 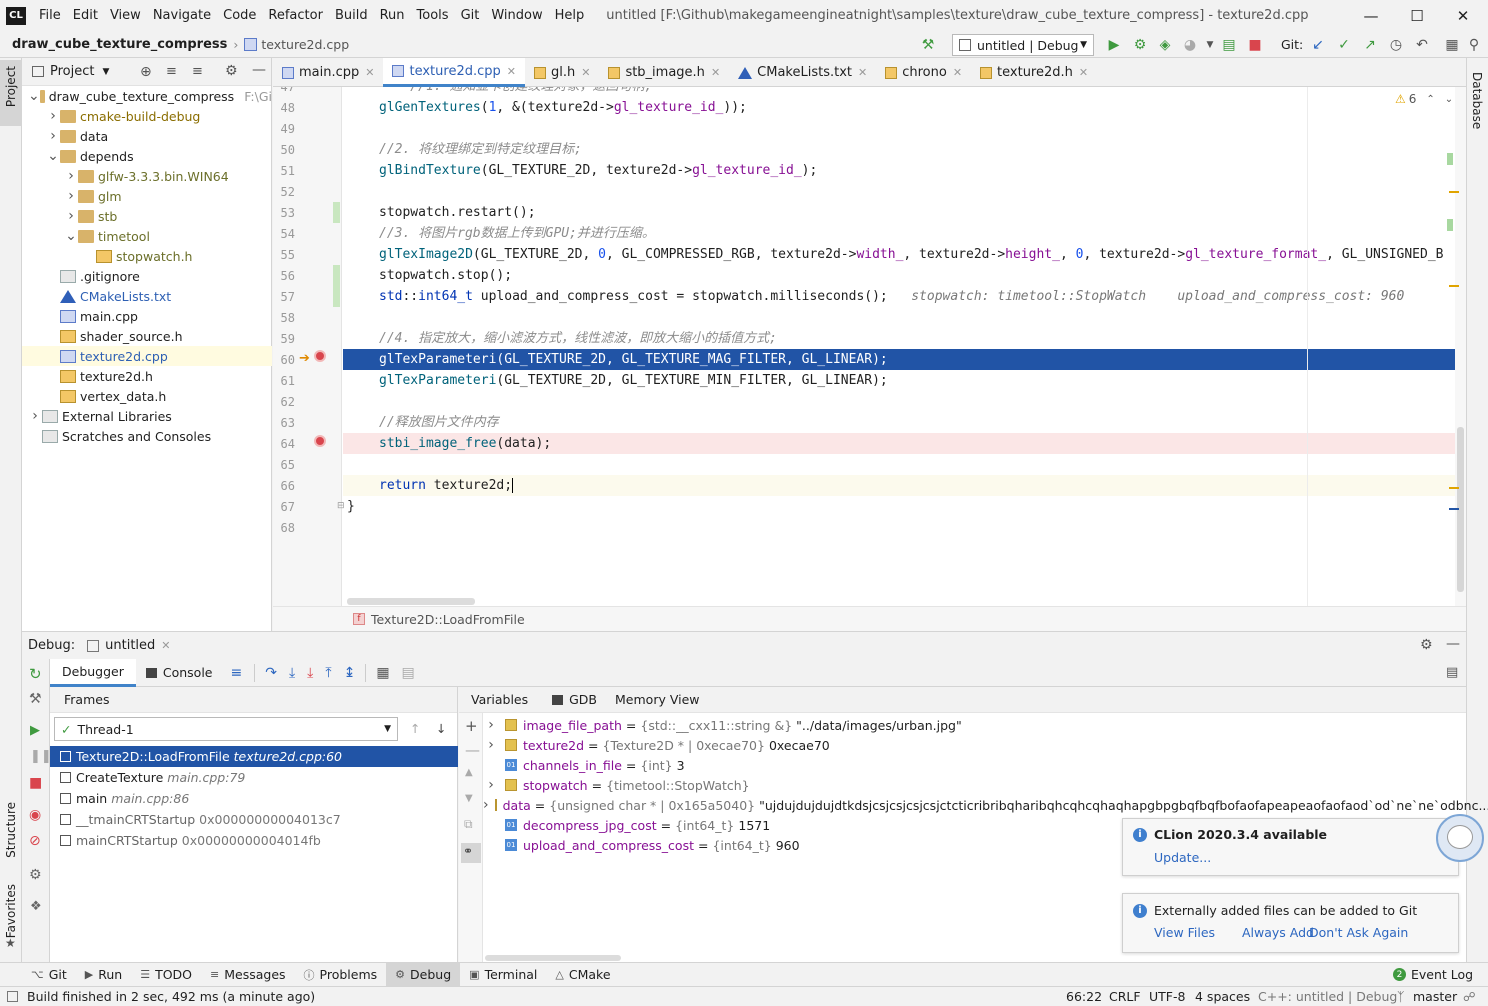 I want to click on layout-icon: ▤, so click(x=1452, y=672).